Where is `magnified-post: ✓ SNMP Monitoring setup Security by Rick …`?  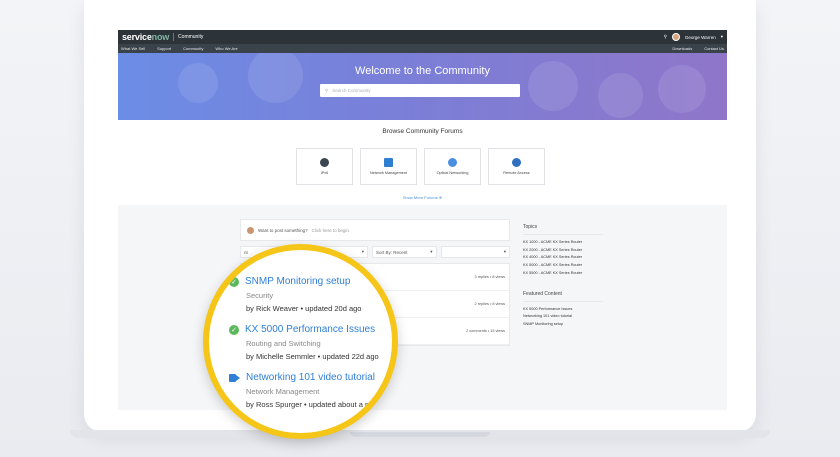
magnified-post: ✓ SNMP Monitoring setup Security by Rick … is located at coordinates (295, 294).